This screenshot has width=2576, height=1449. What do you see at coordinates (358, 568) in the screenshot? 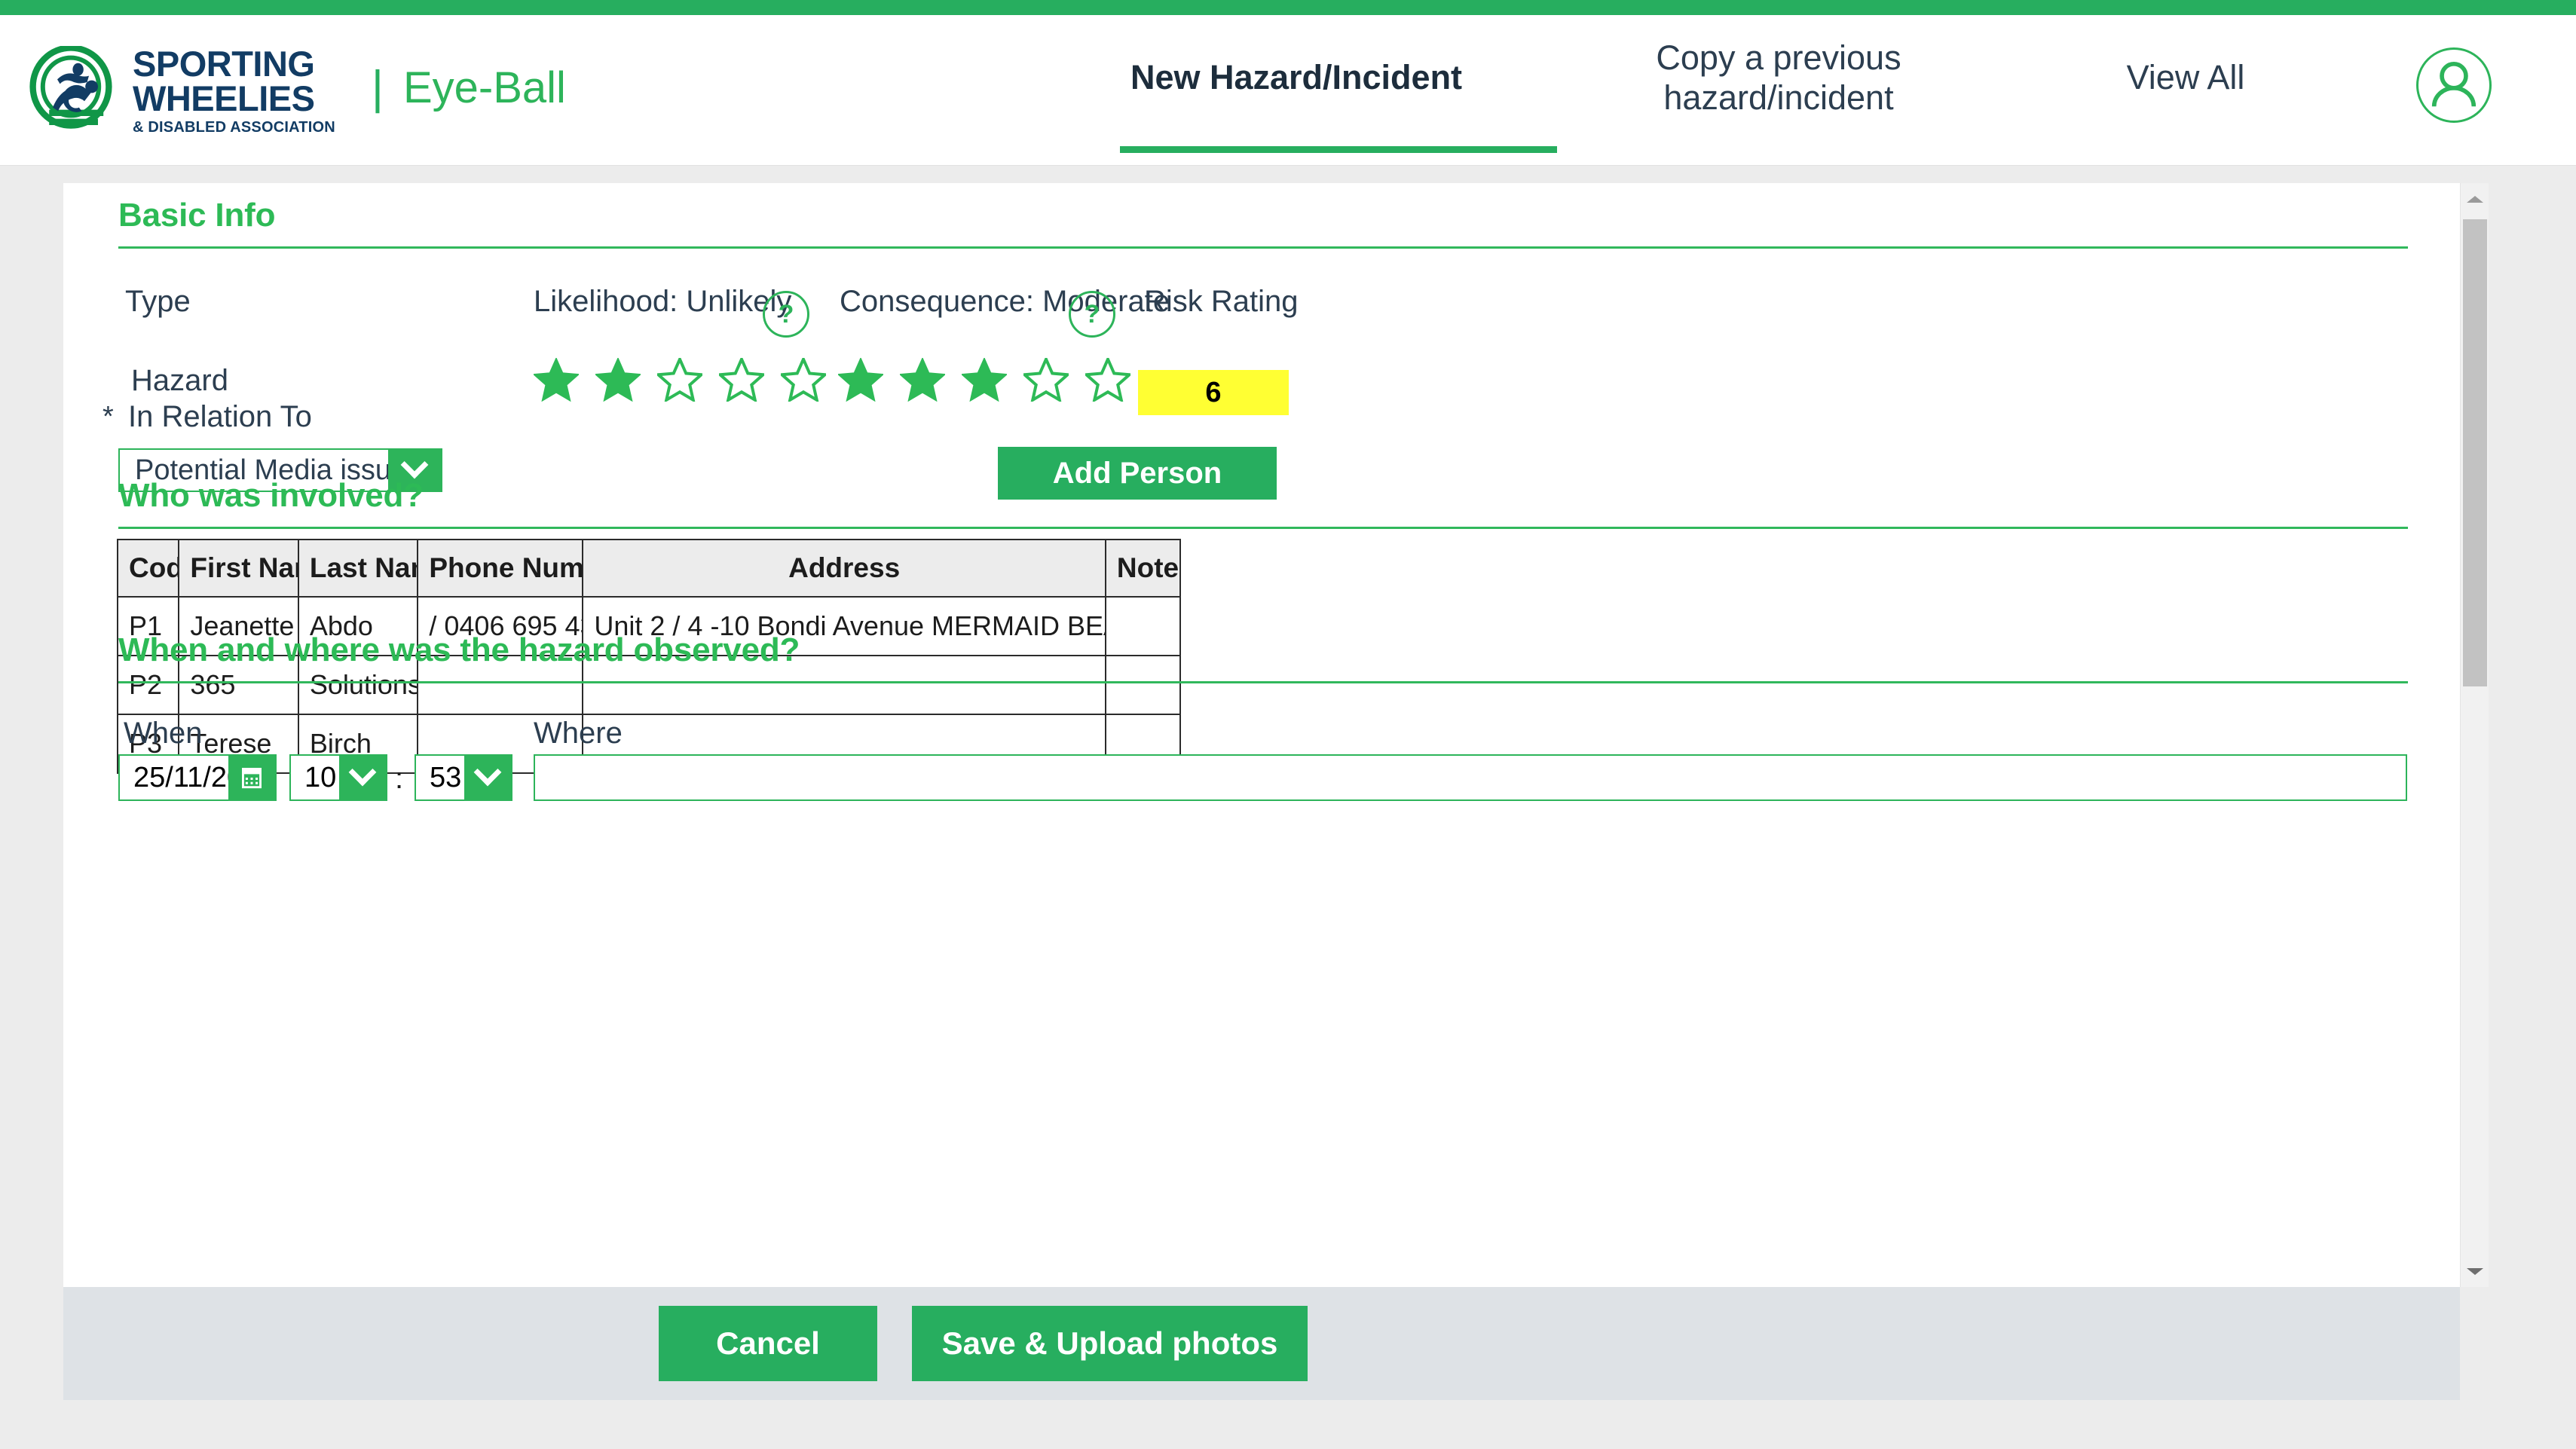
I see `table-column-header-last-name: Last Name` at bounding box center [358, 568].